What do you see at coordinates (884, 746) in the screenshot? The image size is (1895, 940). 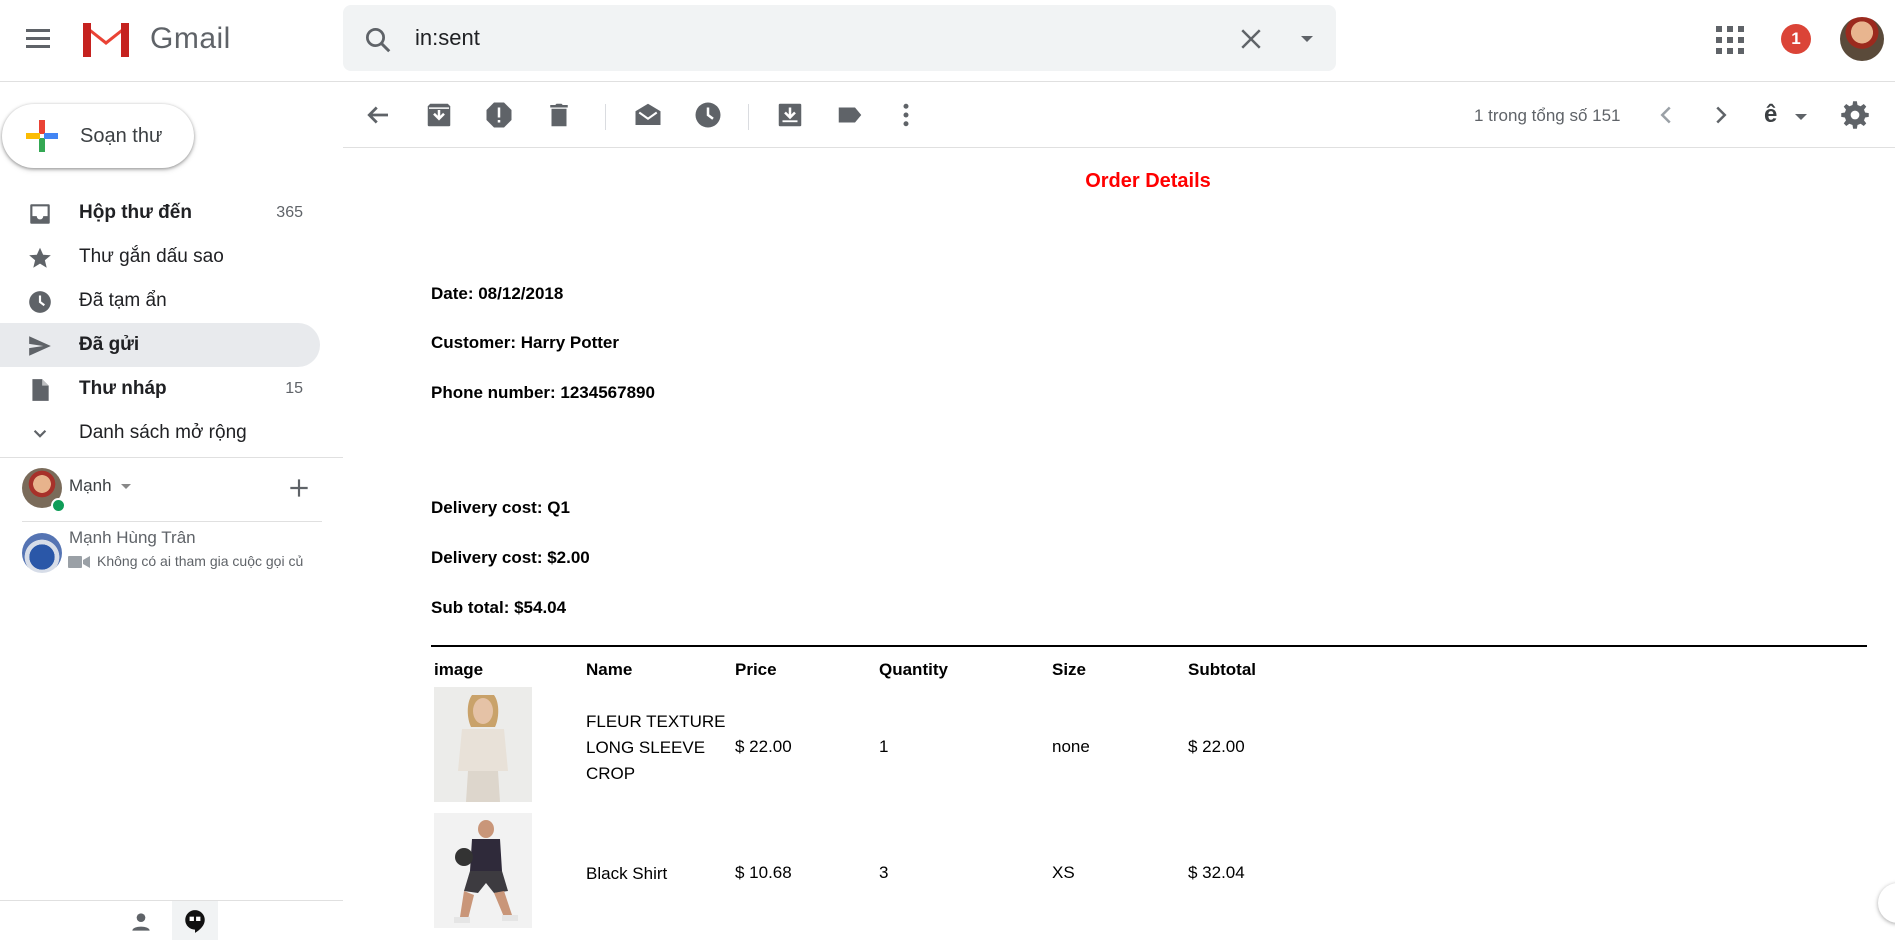 I see `product-quantity: 1` at bounding box center [884, 746].